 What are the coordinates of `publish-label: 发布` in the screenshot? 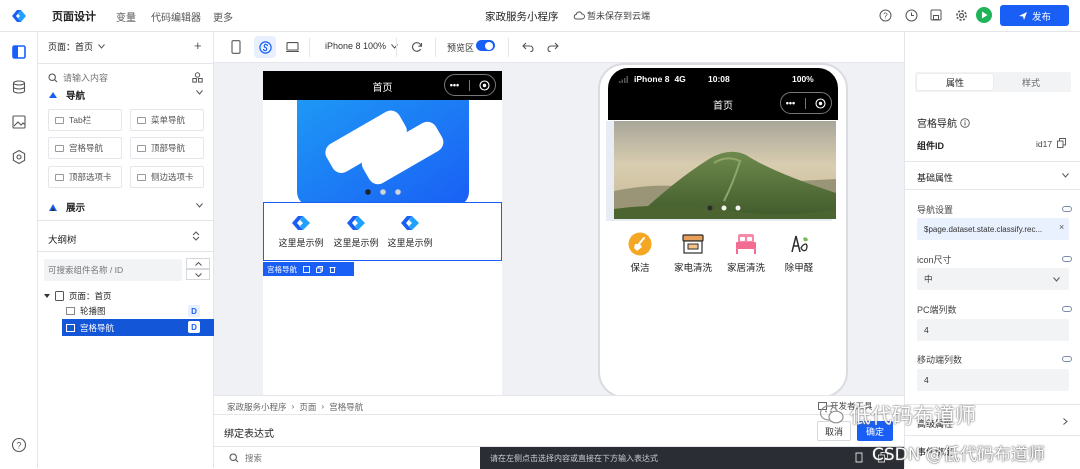 It's located at (1041, 17).